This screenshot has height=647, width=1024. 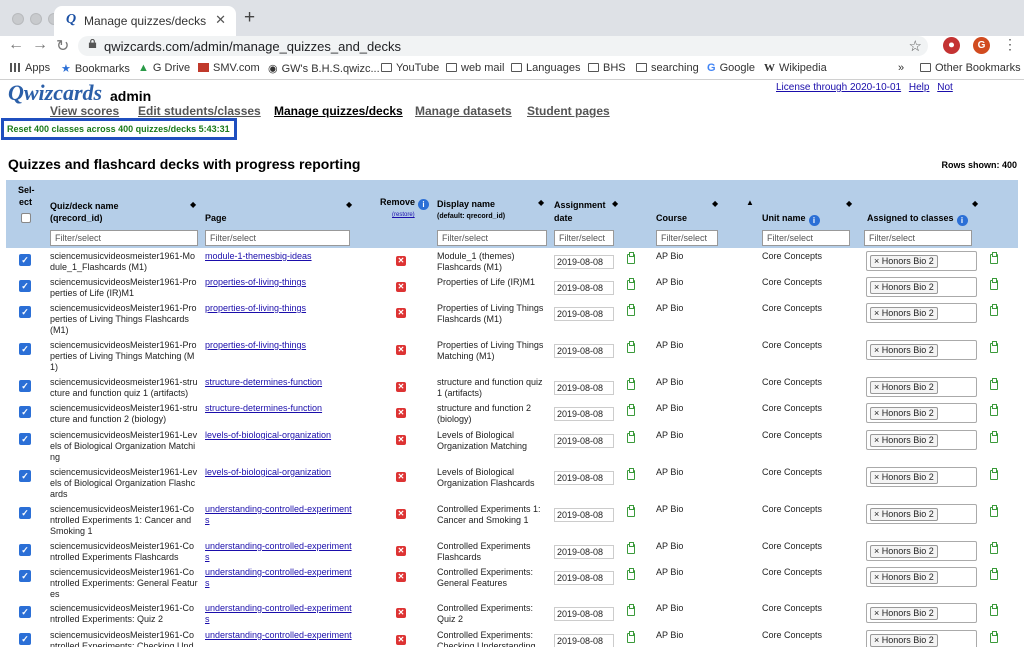 What do you see at coordinates (918, 238) in the screenshot?
I see `filter-assigned-classes: Filter/select` at bounding box center [918, 238].